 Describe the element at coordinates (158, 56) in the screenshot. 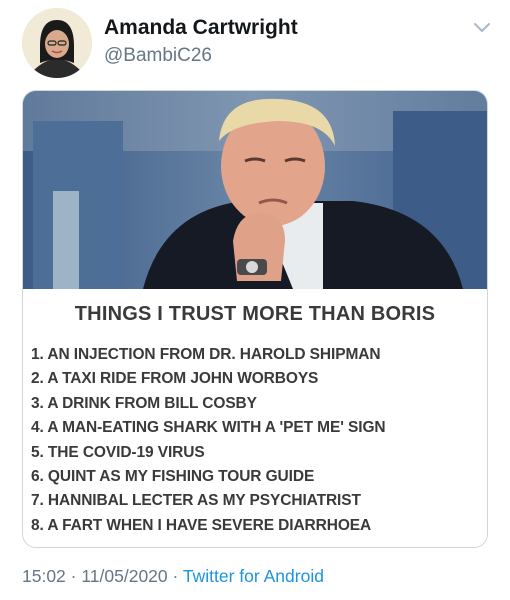

I see `author-handle: @BambiC26` at that location.